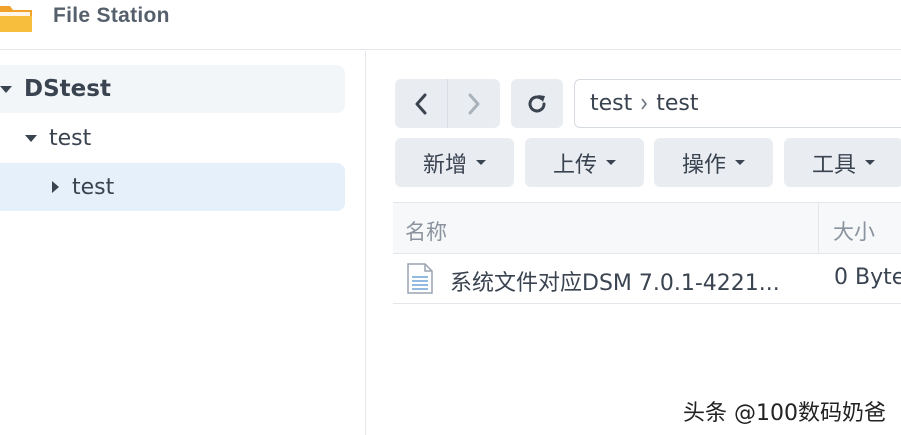 The width and height of the screenshot is (901, 435). I want to click on folder-icon, so click(16, 19).